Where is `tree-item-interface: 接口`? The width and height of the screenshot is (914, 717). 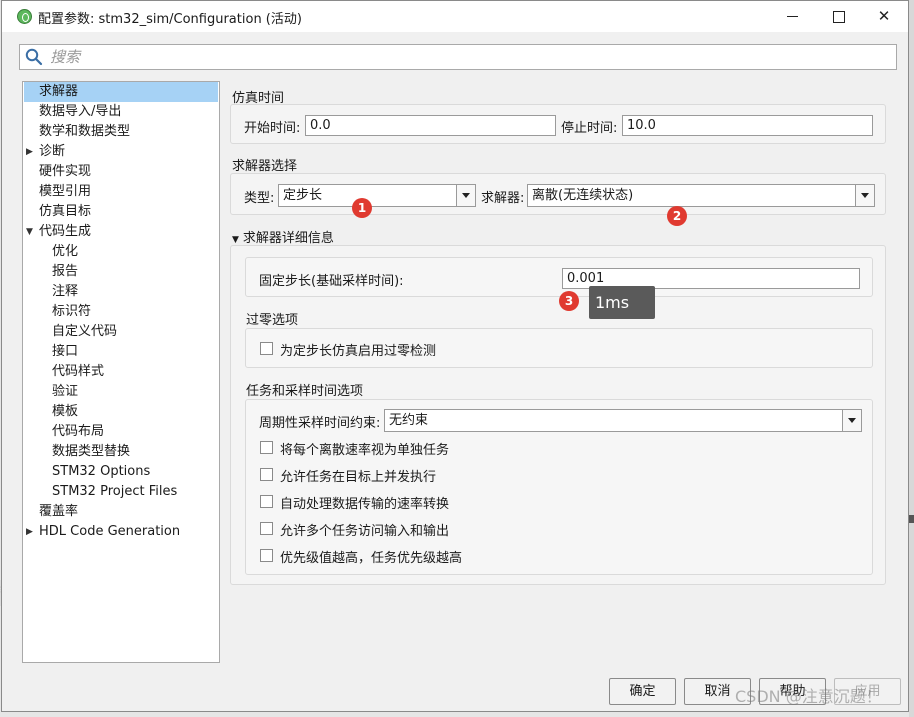
tree-item-interface: 接口 is located at coordinates (65, 352).